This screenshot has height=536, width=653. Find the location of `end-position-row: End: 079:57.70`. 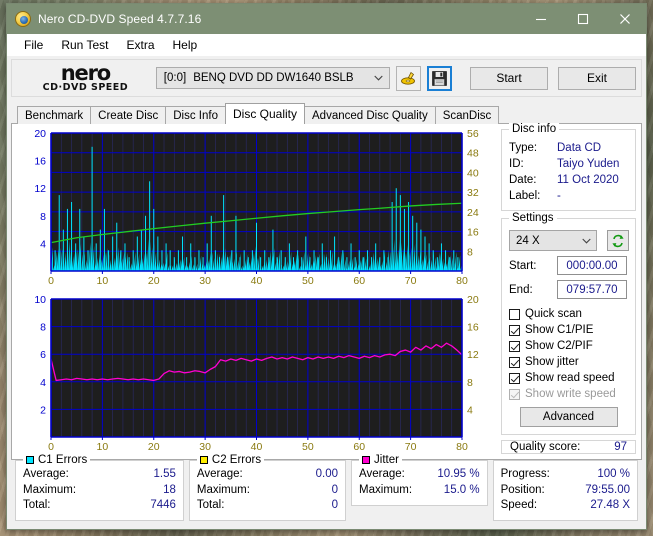

end-position-row: End: 079:57.70 is located at coordinates (568, 289).